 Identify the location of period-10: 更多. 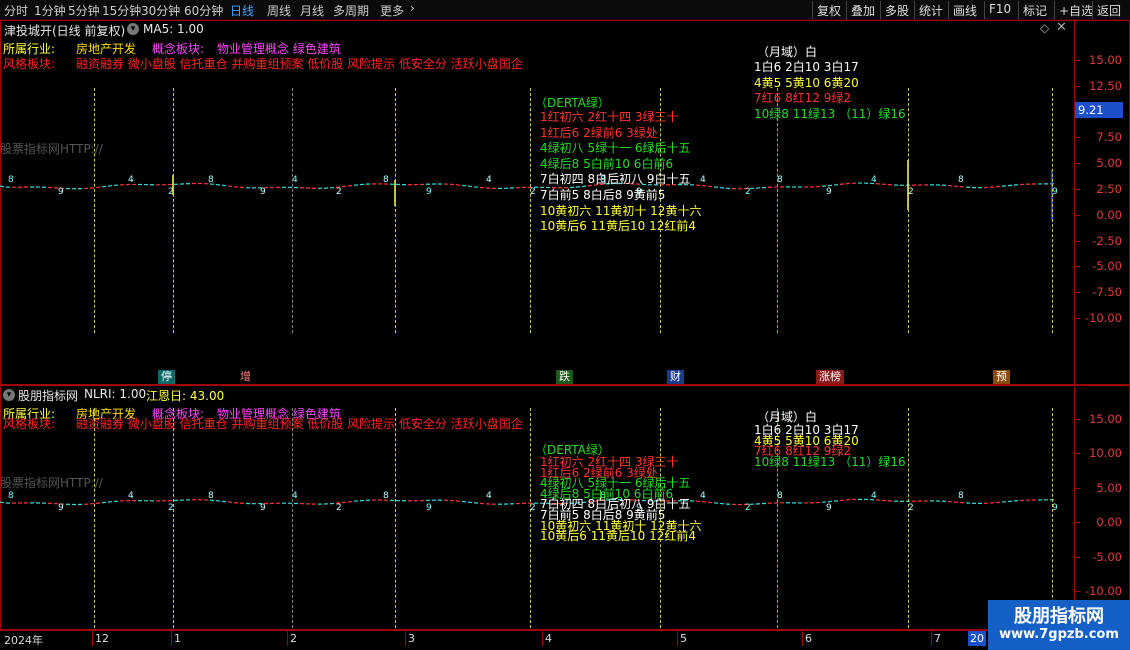
(392, 10).